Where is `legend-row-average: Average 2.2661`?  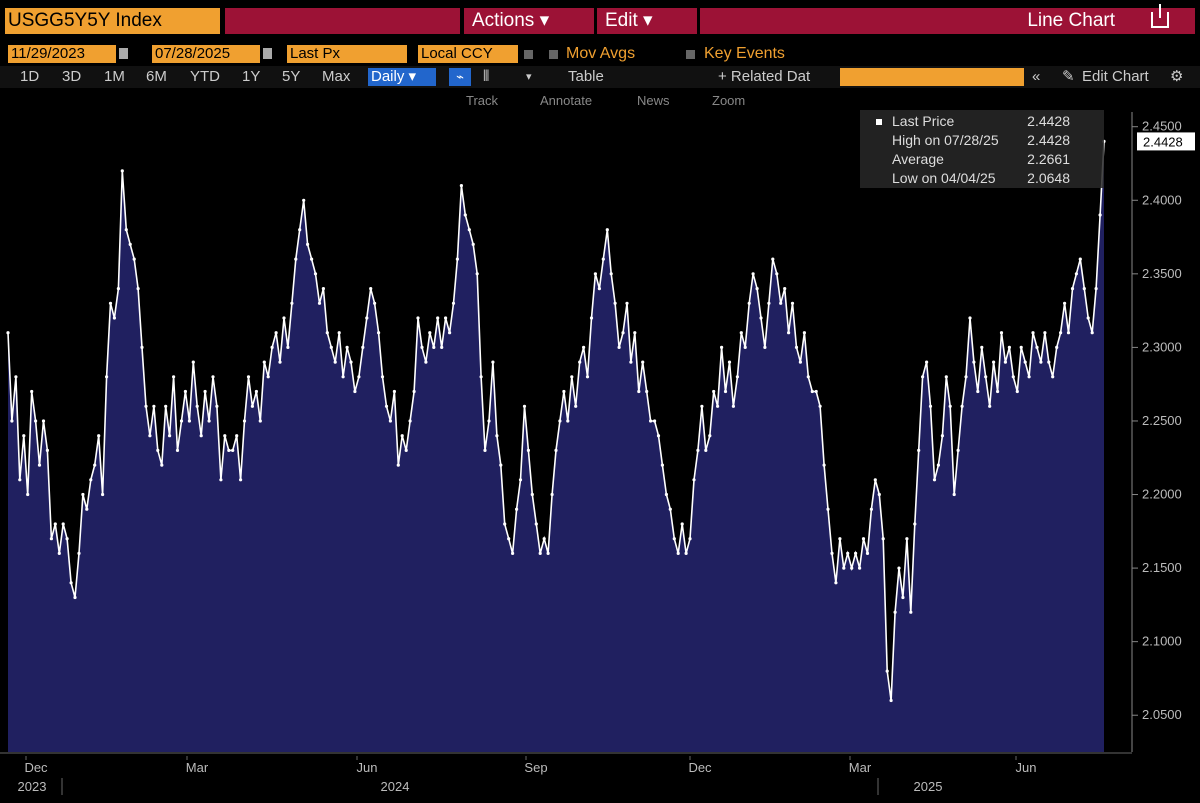
legend-row-average: Average 2.2661 is located at coordinates (982, 159).